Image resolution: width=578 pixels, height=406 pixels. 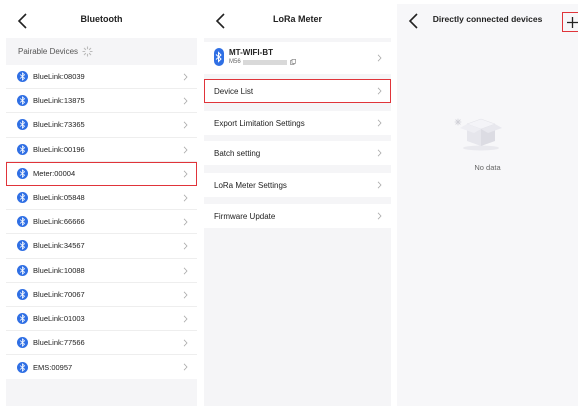 What do you see at coordinates (250, 185) in the screenshot?
I see `menu-item-label: LoRa Meter Settings` at bounding box center [250, 185].